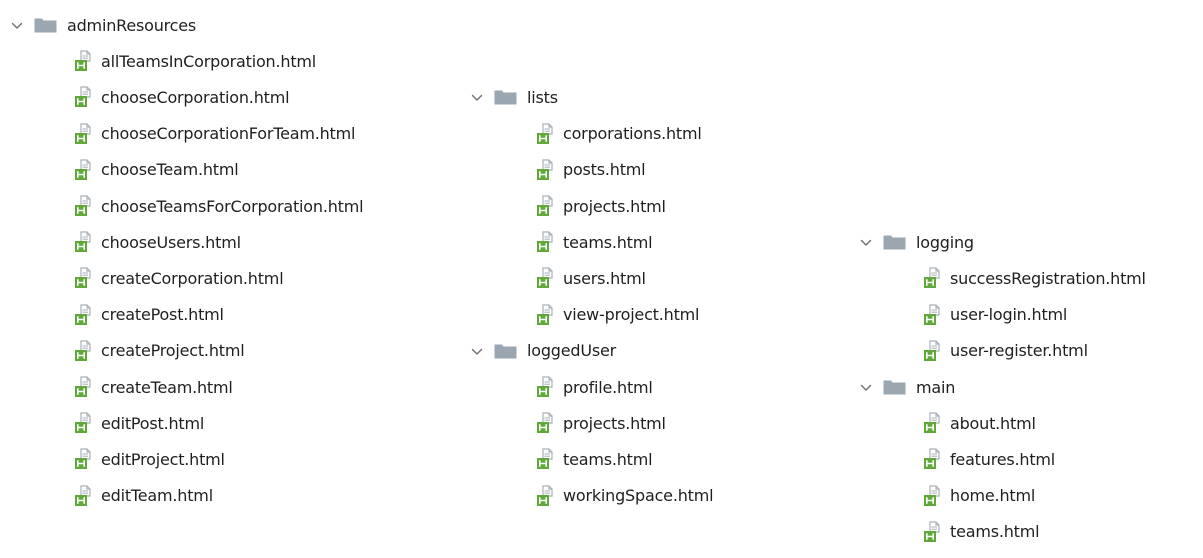 The width and height of the screenshot is (1203, 558). I want to click on file-label: editProject.html, so click(163, 459).